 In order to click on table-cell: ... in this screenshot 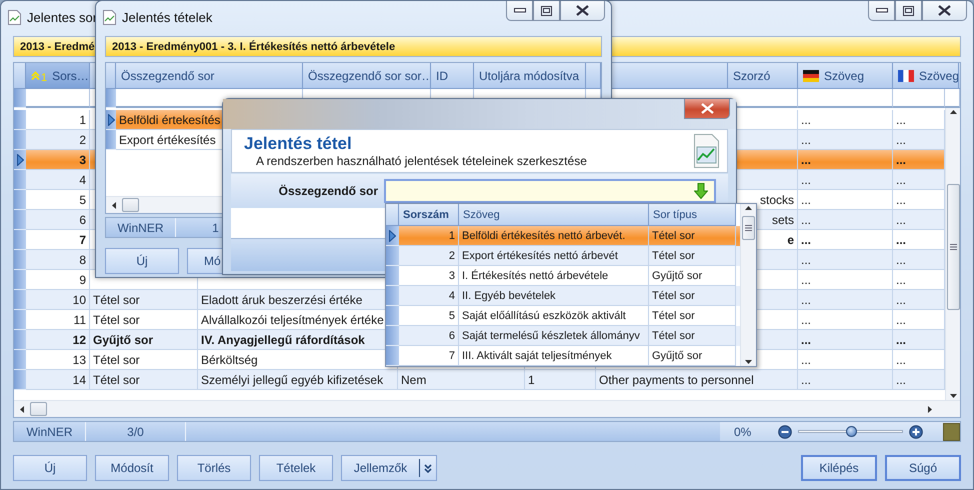, I will do `click(845, 380)`.